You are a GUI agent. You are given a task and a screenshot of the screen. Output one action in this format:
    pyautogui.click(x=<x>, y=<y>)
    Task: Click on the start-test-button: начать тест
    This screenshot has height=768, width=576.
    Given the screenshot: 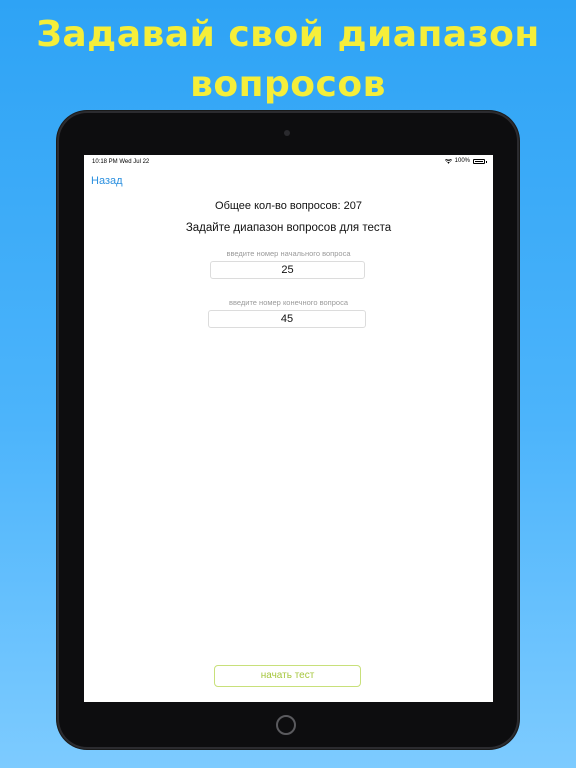 What is the action you would take?
    pyautogui.click(x=287, y=676)
    